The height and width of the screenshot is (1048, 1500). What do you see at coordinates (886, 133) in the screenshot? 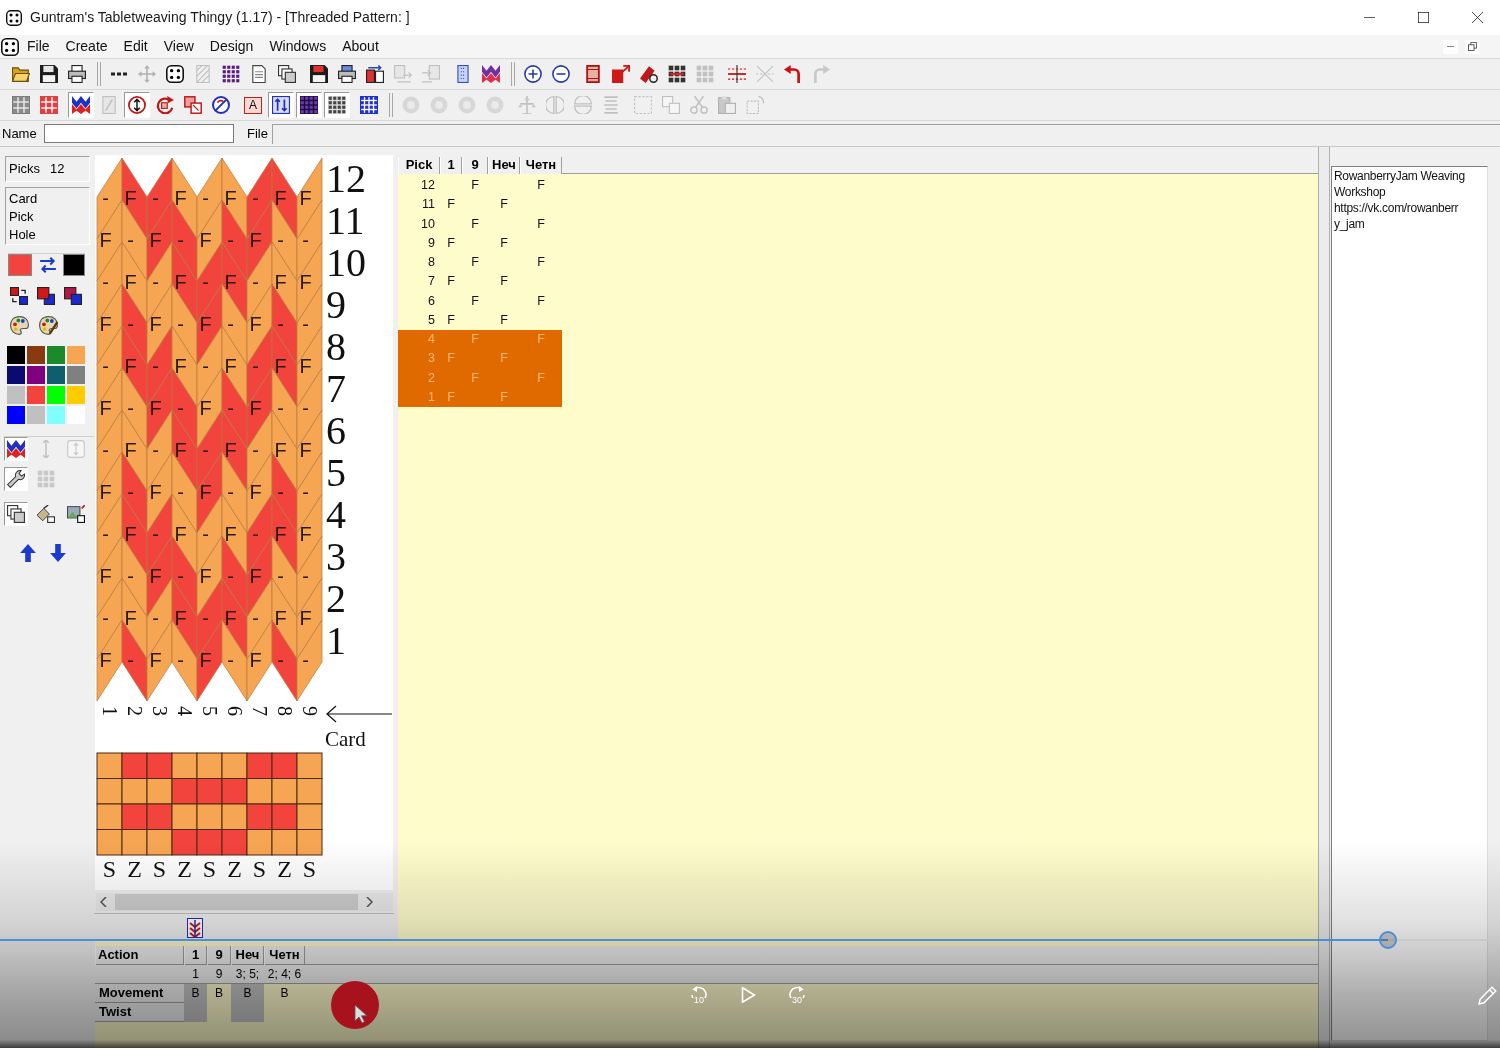
I see `file-field` at bounding box center [886, 133].